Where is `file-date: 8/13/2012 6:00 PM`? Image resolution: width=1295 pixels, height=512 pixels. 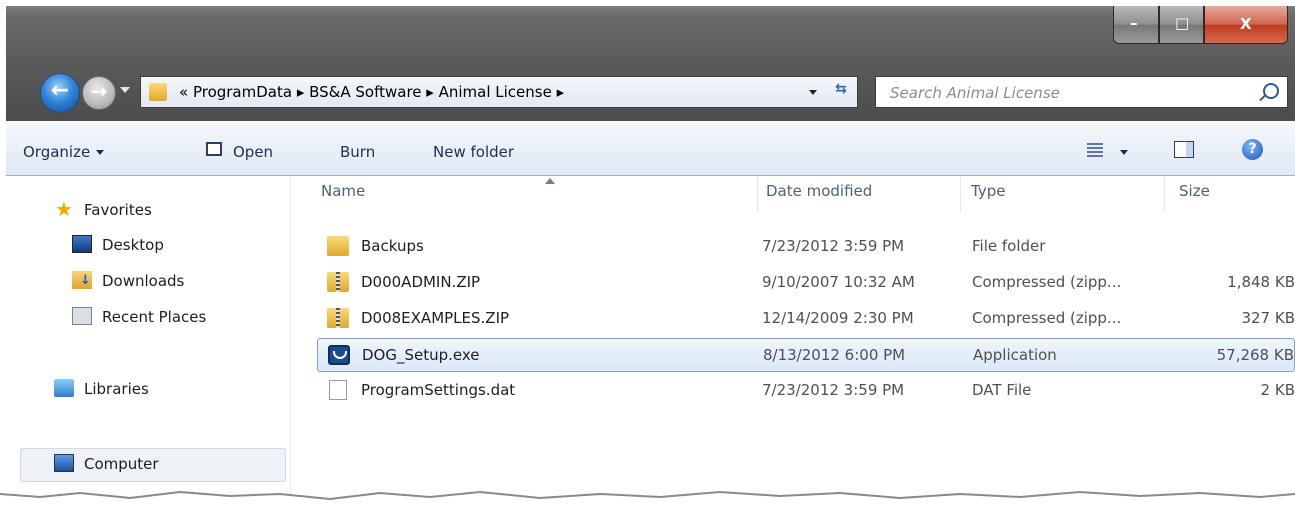 file-date: 8/13/2012 6:00 PM is located at coordinates (834, 355).